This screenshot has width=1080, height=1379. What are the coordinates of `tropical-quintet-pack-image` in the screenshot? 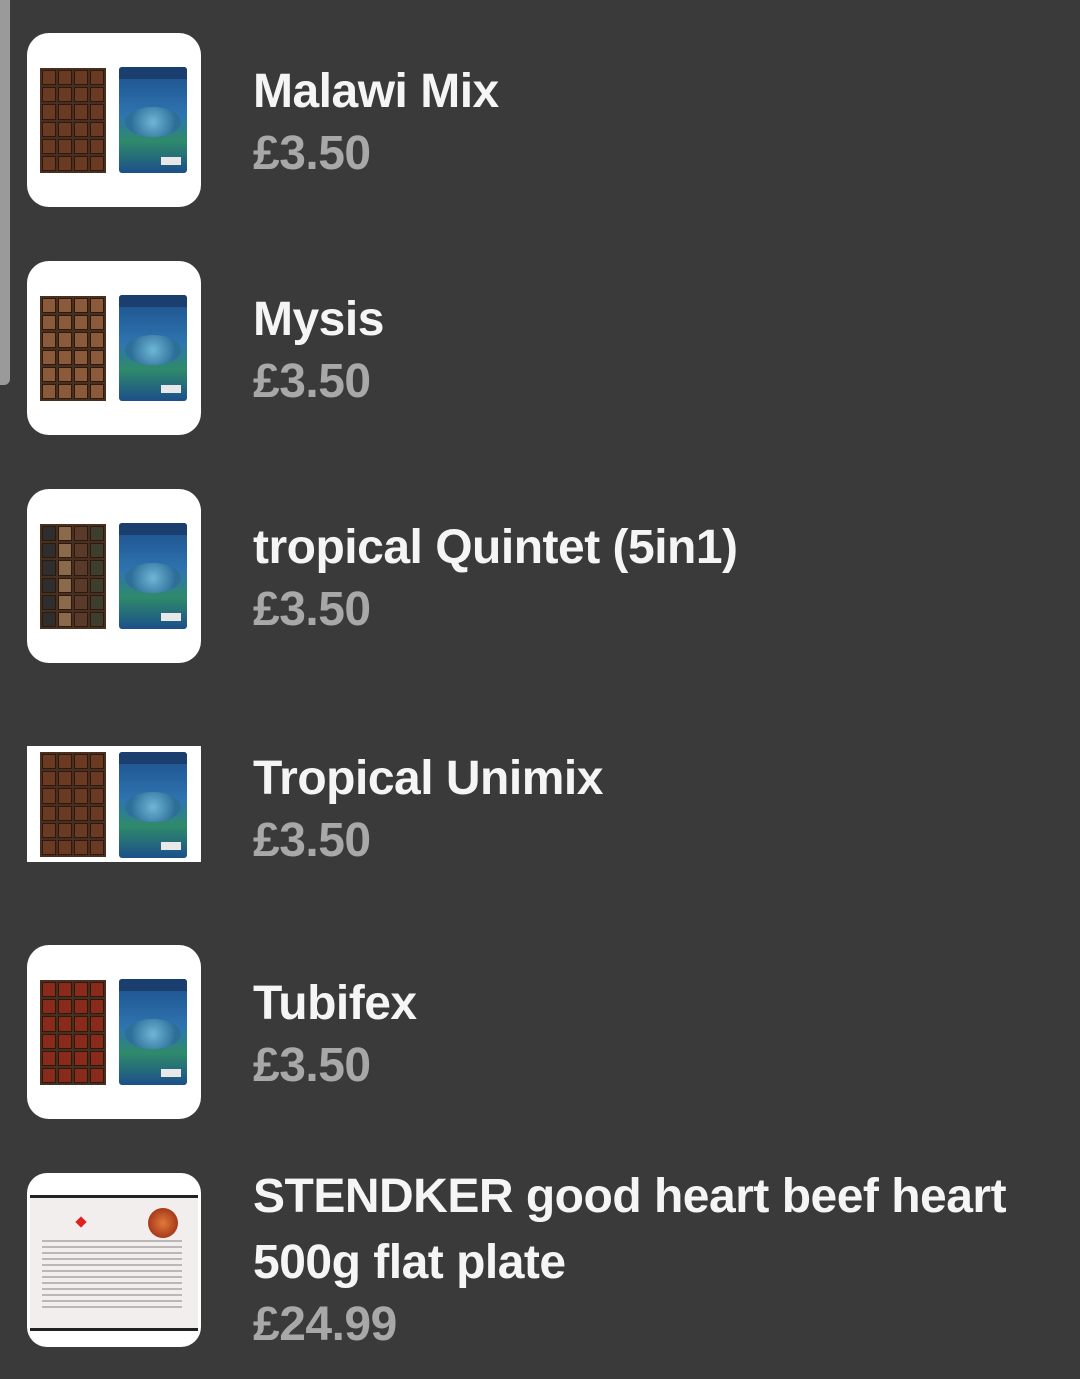 It's located at (114, 576).